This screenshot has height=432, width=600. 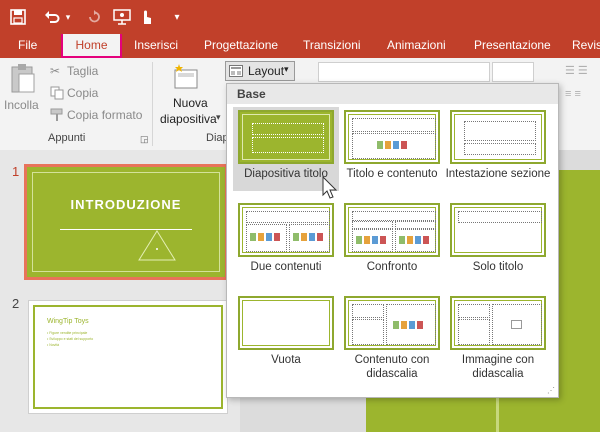 I want to click on format-painter-button: Copia formato, so click(x=104, y=115).